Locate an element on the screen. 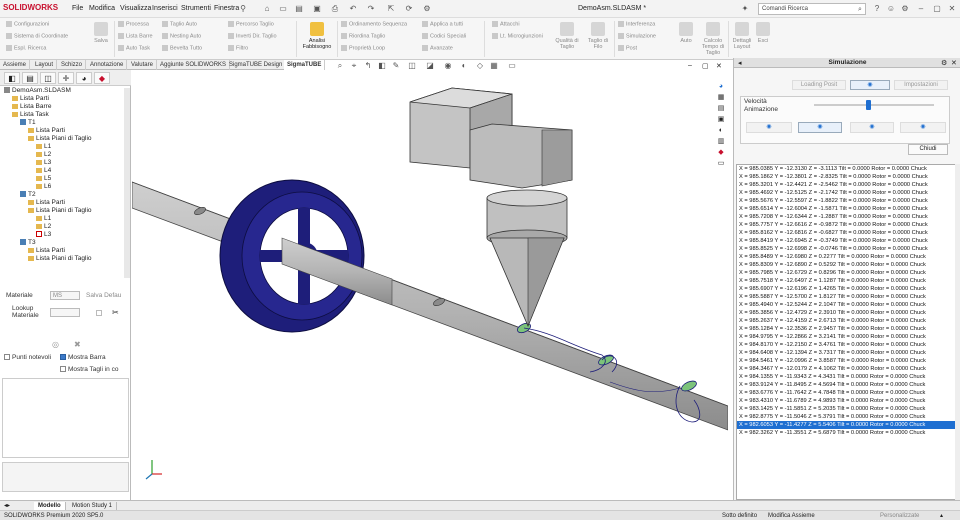 This screenshot has width=960, height=521. tab-layout: Layout is located at coordinates (45, 65).